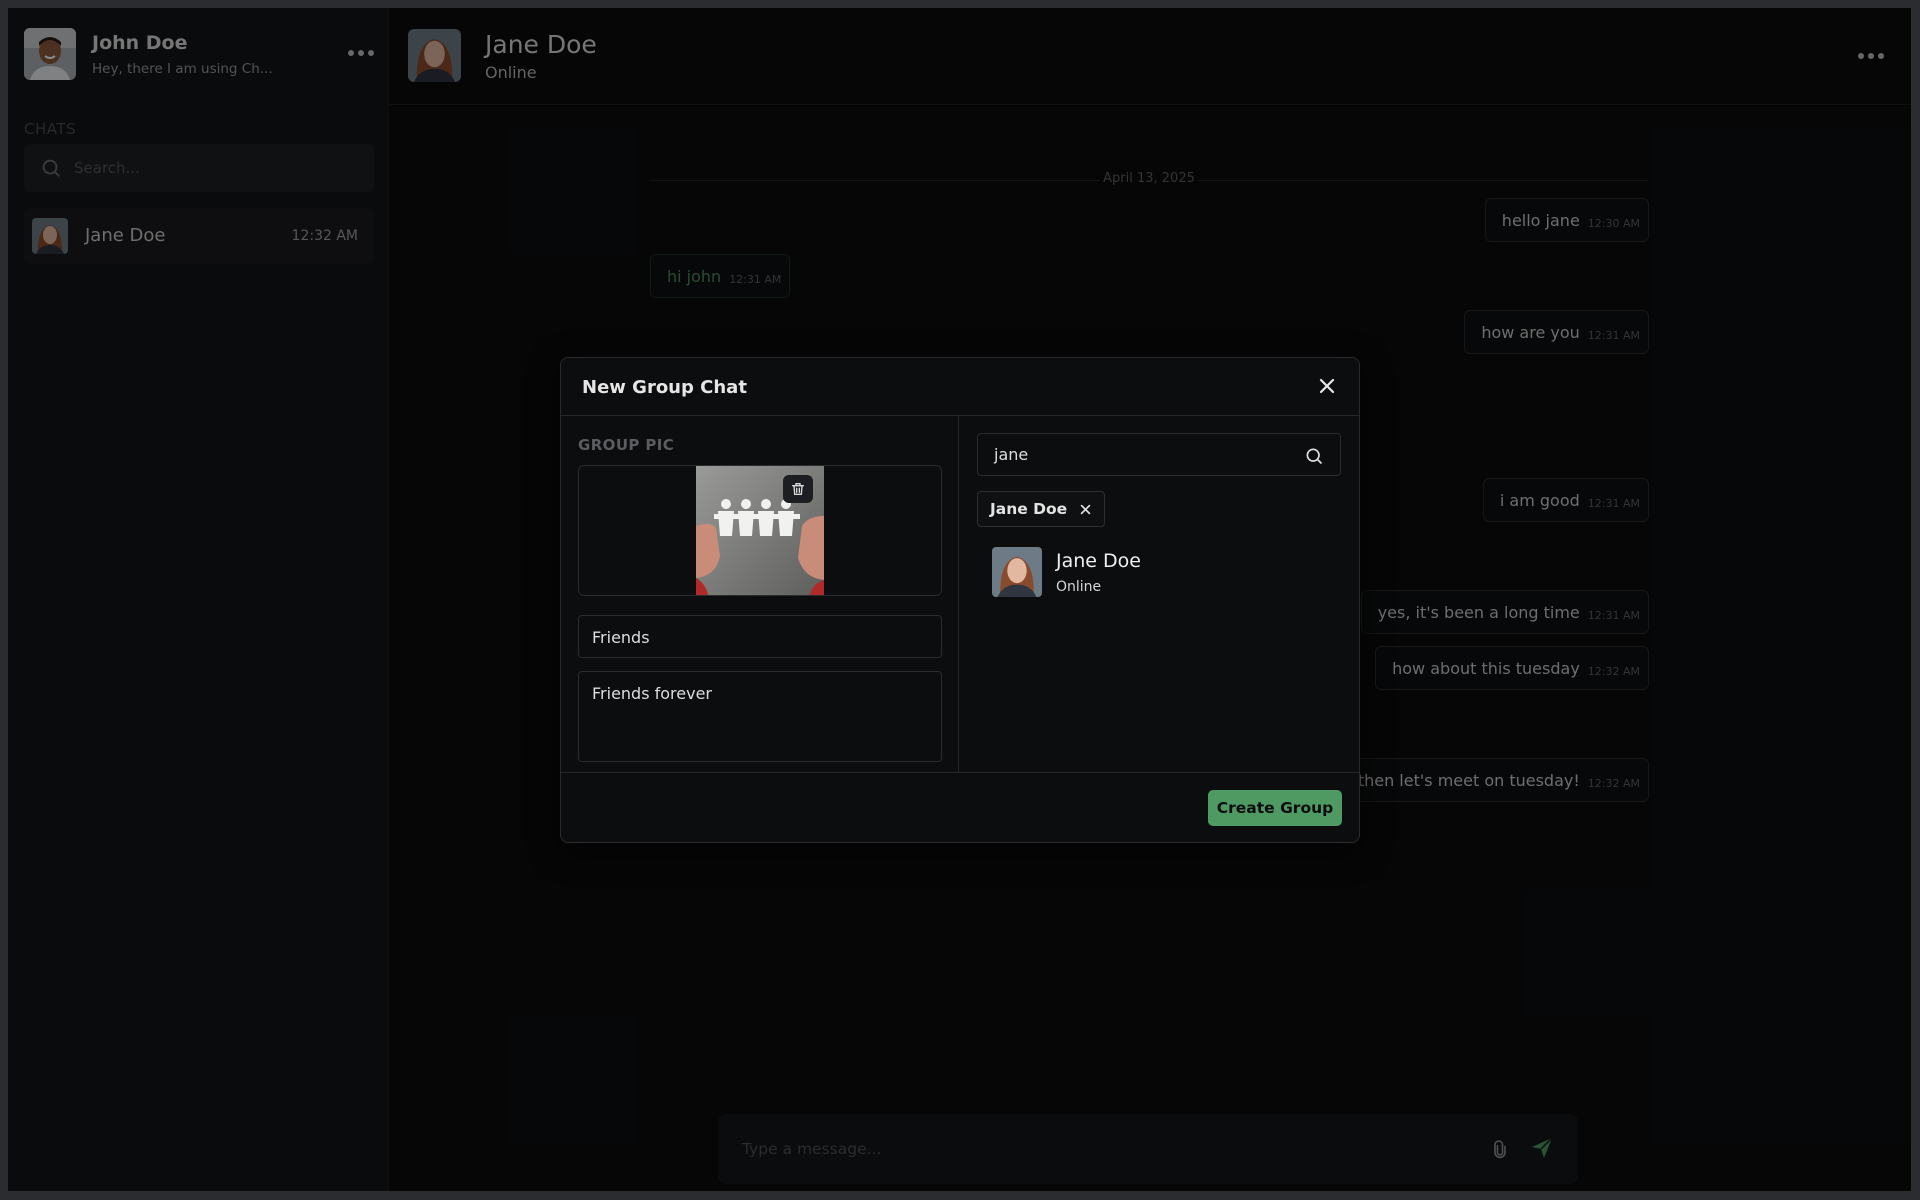  I want to click on dialog-header: New Group Chat, so click(960, 387).